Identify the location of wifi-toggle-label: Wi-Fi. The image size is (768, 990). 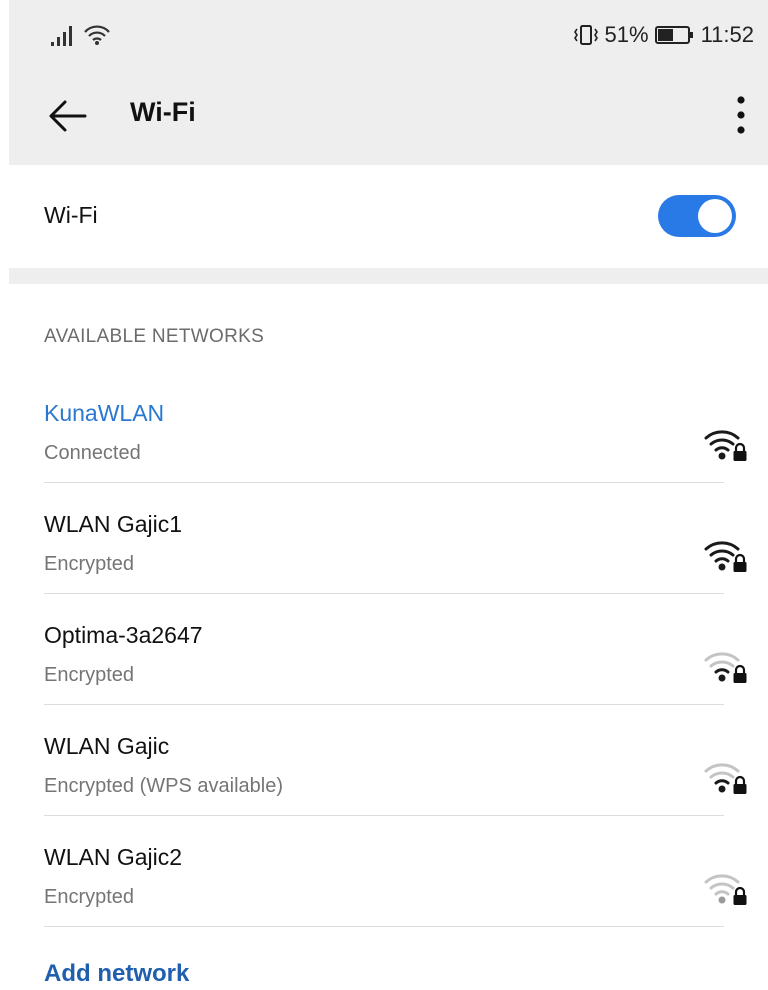
(71, 215).